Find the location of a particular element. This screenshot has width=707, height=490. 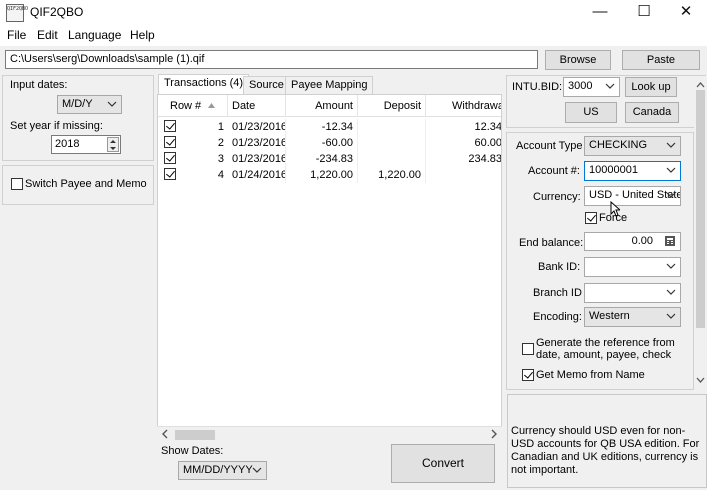

account-num-label: Account #: is located at coordinates (554, 171).